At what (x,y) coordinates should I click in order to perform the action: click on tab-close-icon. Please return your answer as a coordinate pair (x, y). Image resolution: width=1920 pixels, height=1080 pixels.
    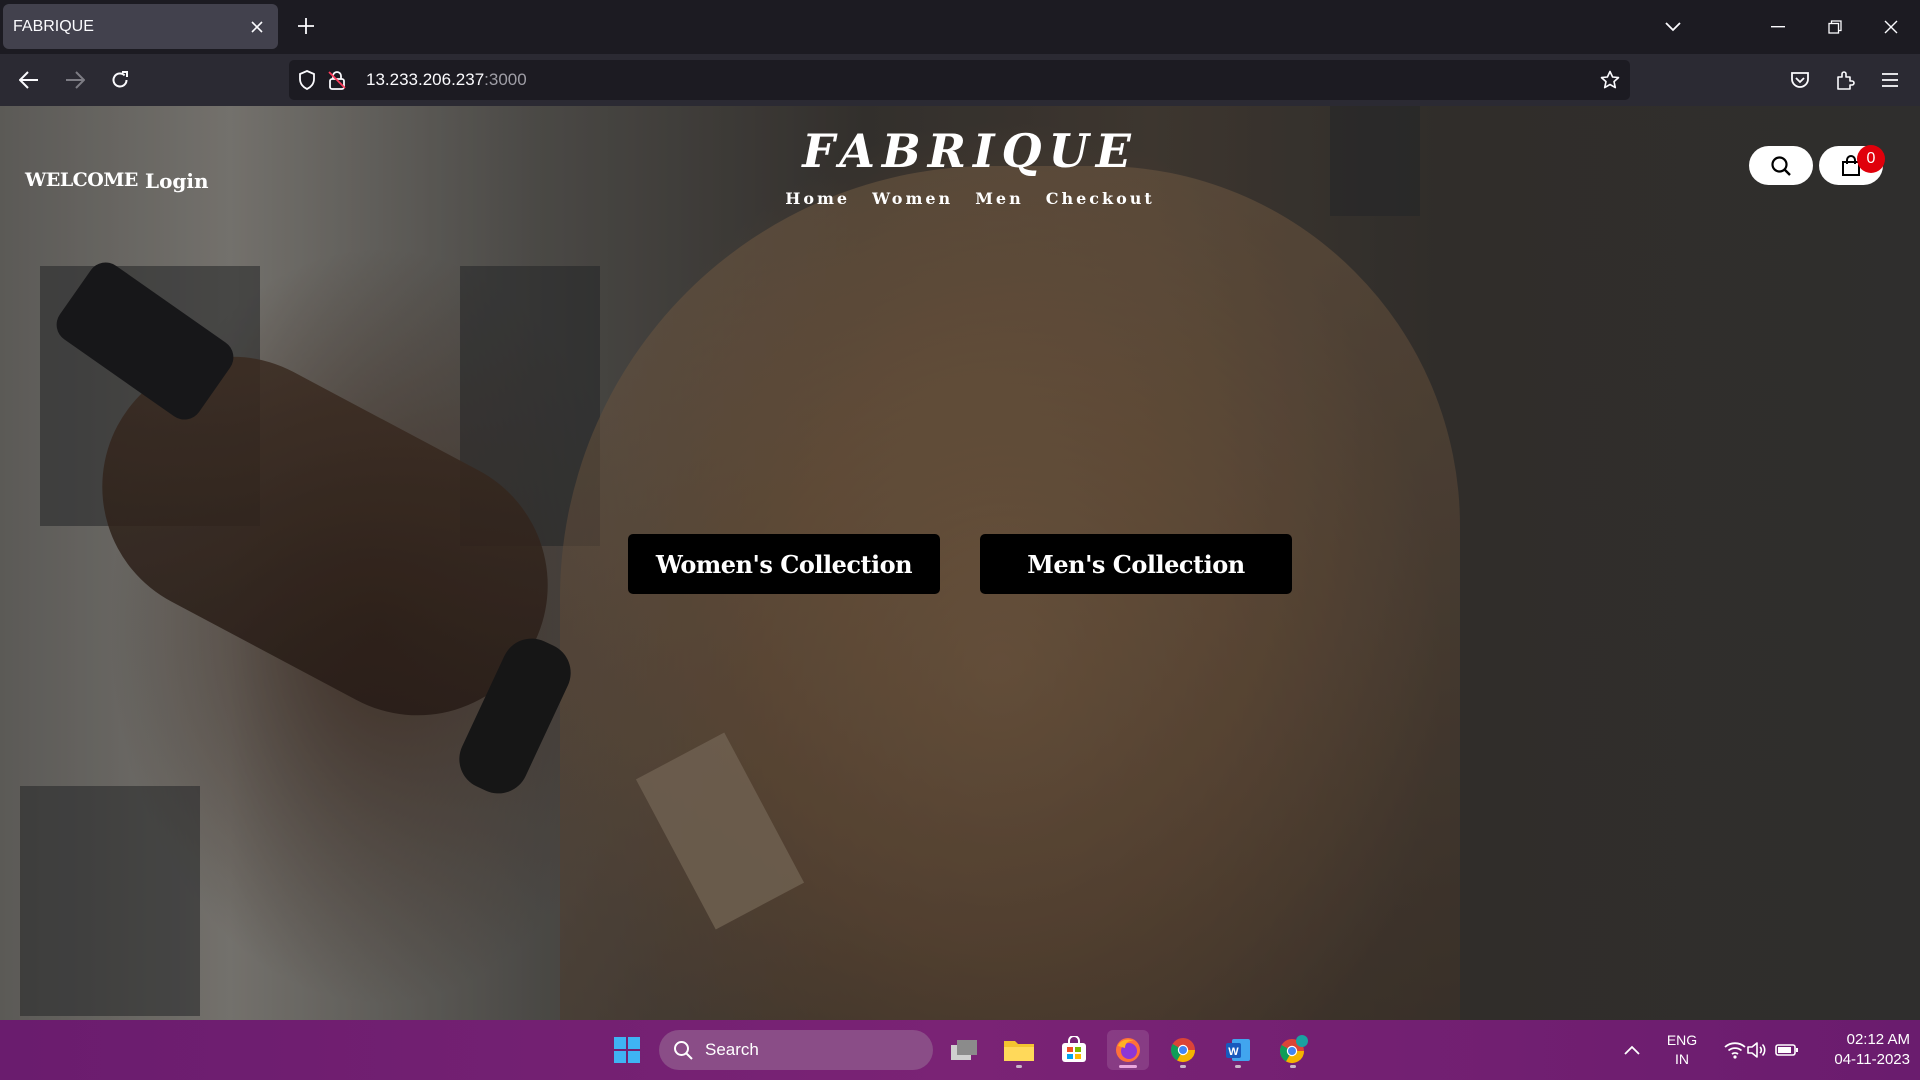
    Looking at the image, I should click on (257, 27).